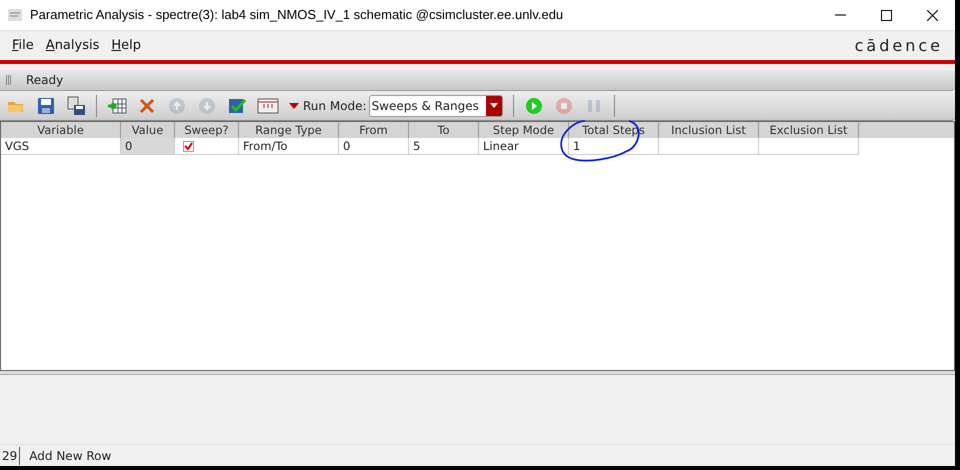 The height and width of the screenshot is (470, 960). Describe the element at coordinates (809, 130) in the screenshot. I see `column-header: Exclusion List` at that location.